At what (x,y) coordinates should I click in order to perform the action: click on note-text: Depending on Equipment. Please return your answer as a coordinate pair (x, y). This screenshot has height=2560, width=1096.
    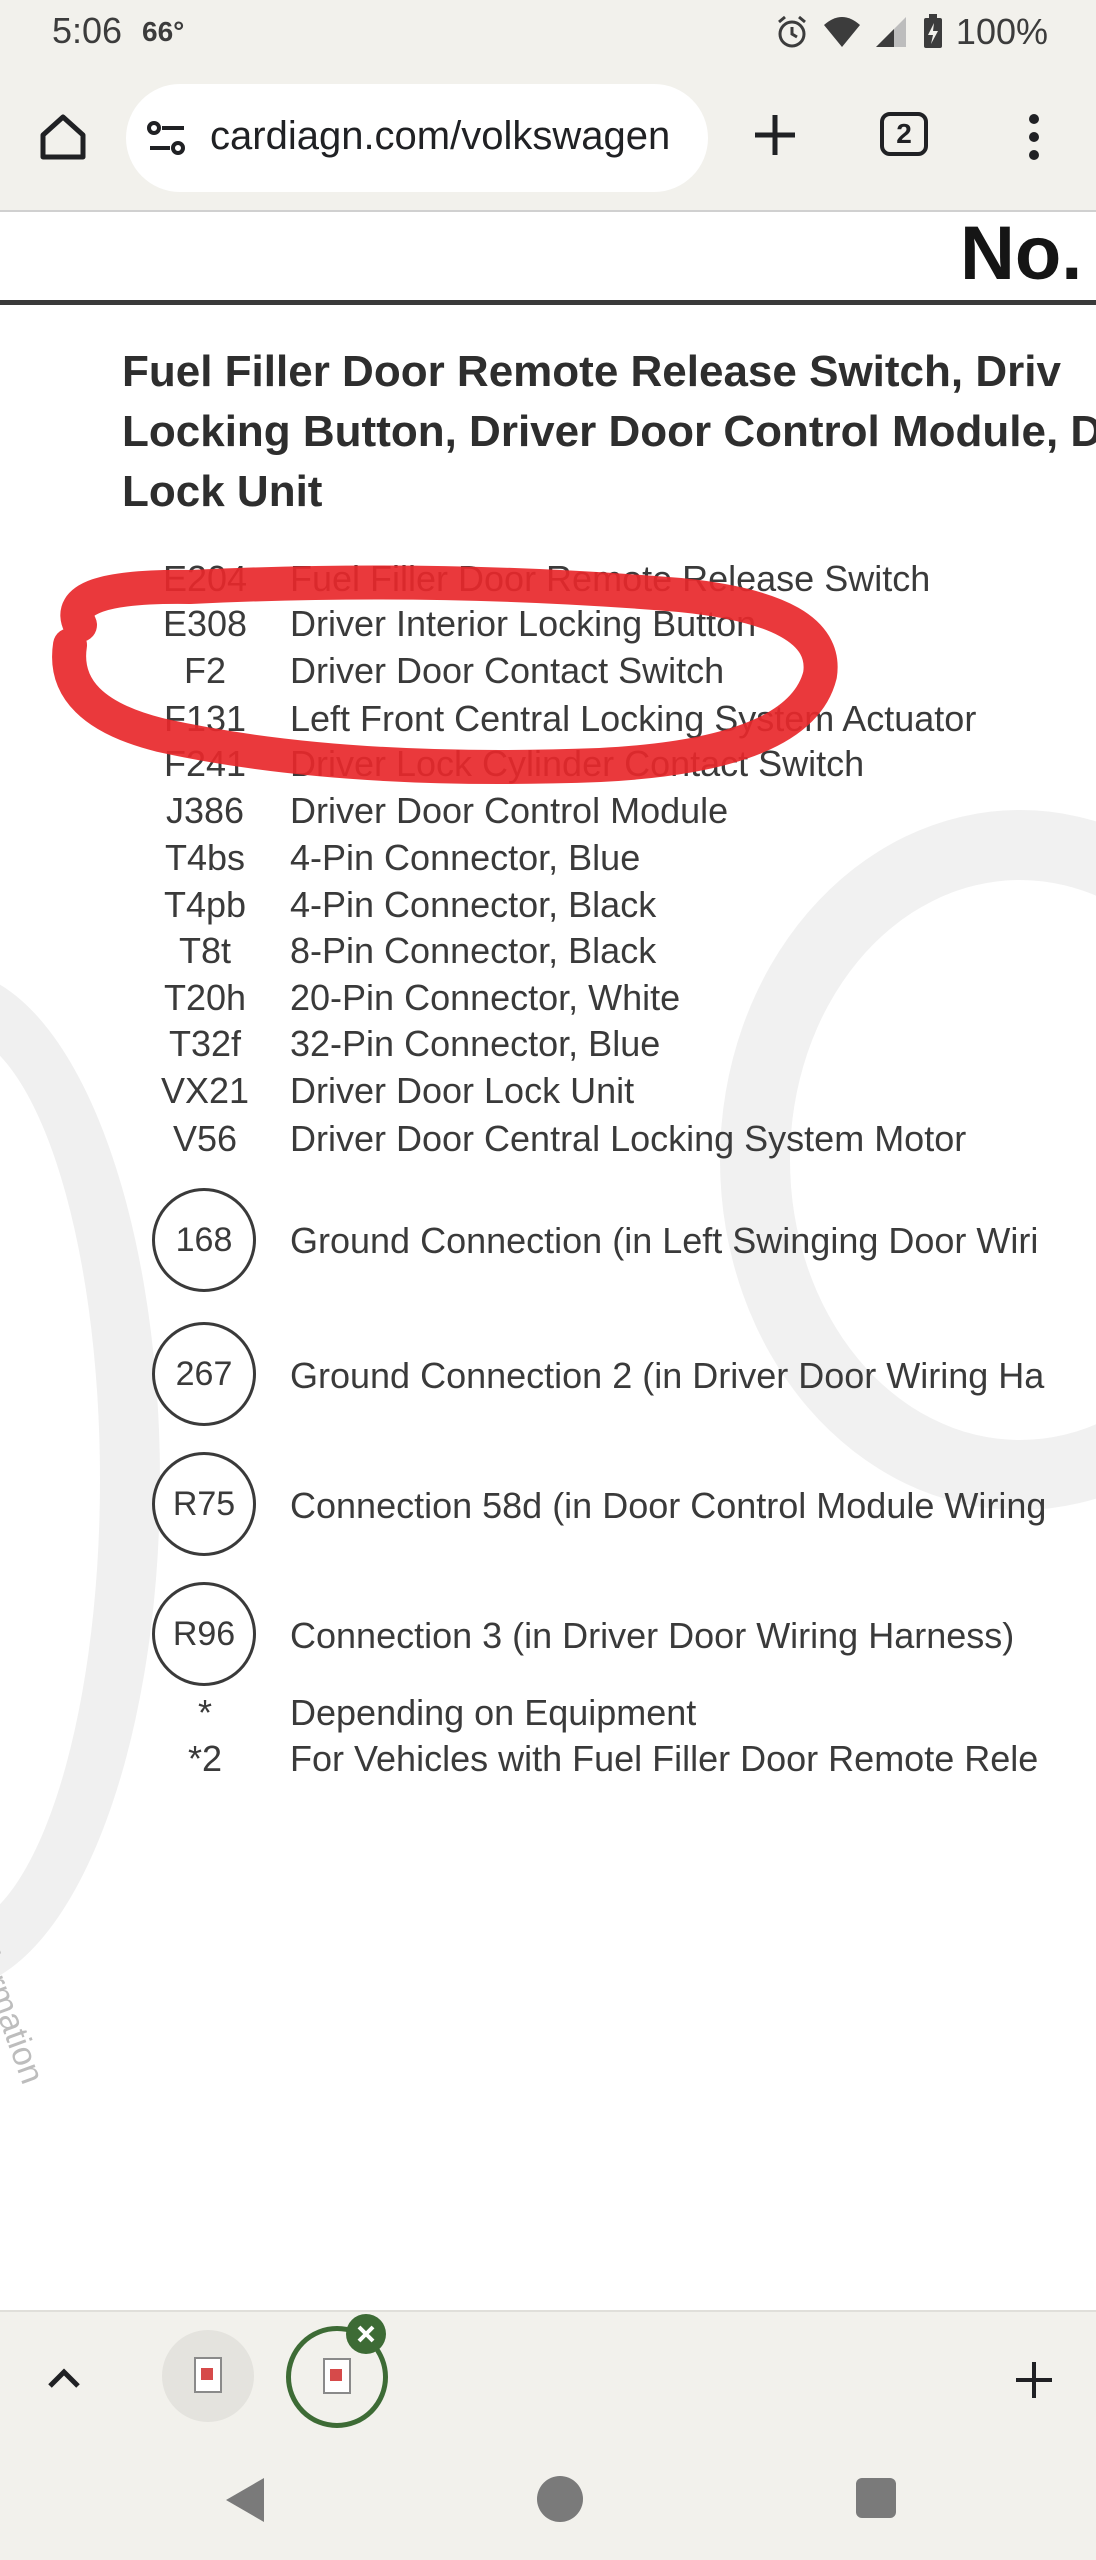
    Looking at the image, I should click on (493, 1712).